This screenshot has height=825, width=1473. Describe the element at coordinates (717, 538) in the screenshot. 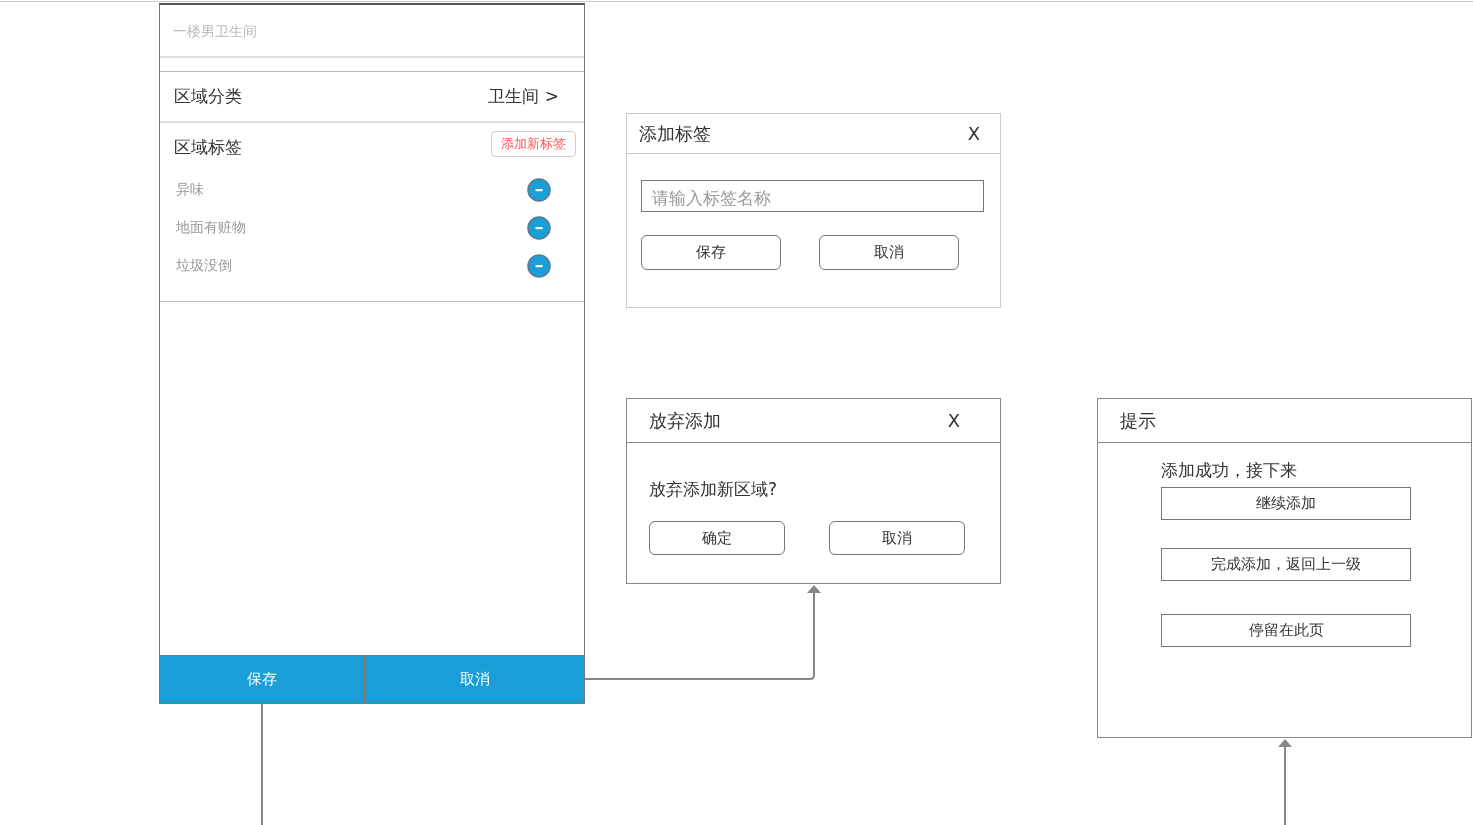

I see `dialog-button: 确定` at that location.